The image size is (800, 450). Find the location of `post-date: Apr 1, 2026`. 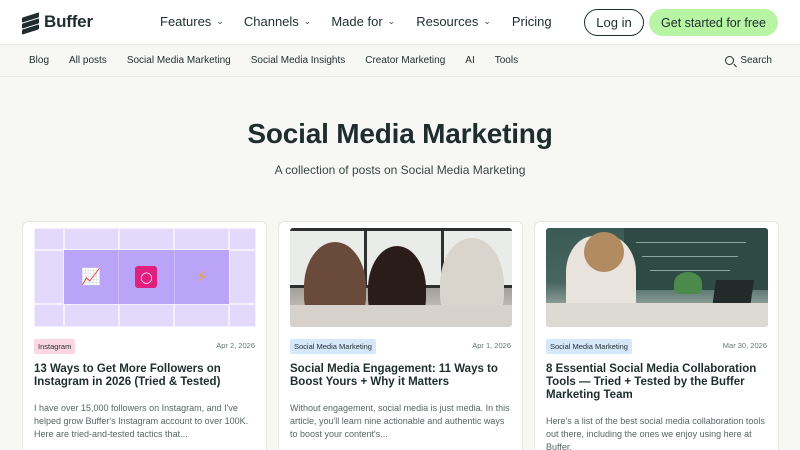

post-date: Apr 1, 2026 is located at coordinates (491, 345).